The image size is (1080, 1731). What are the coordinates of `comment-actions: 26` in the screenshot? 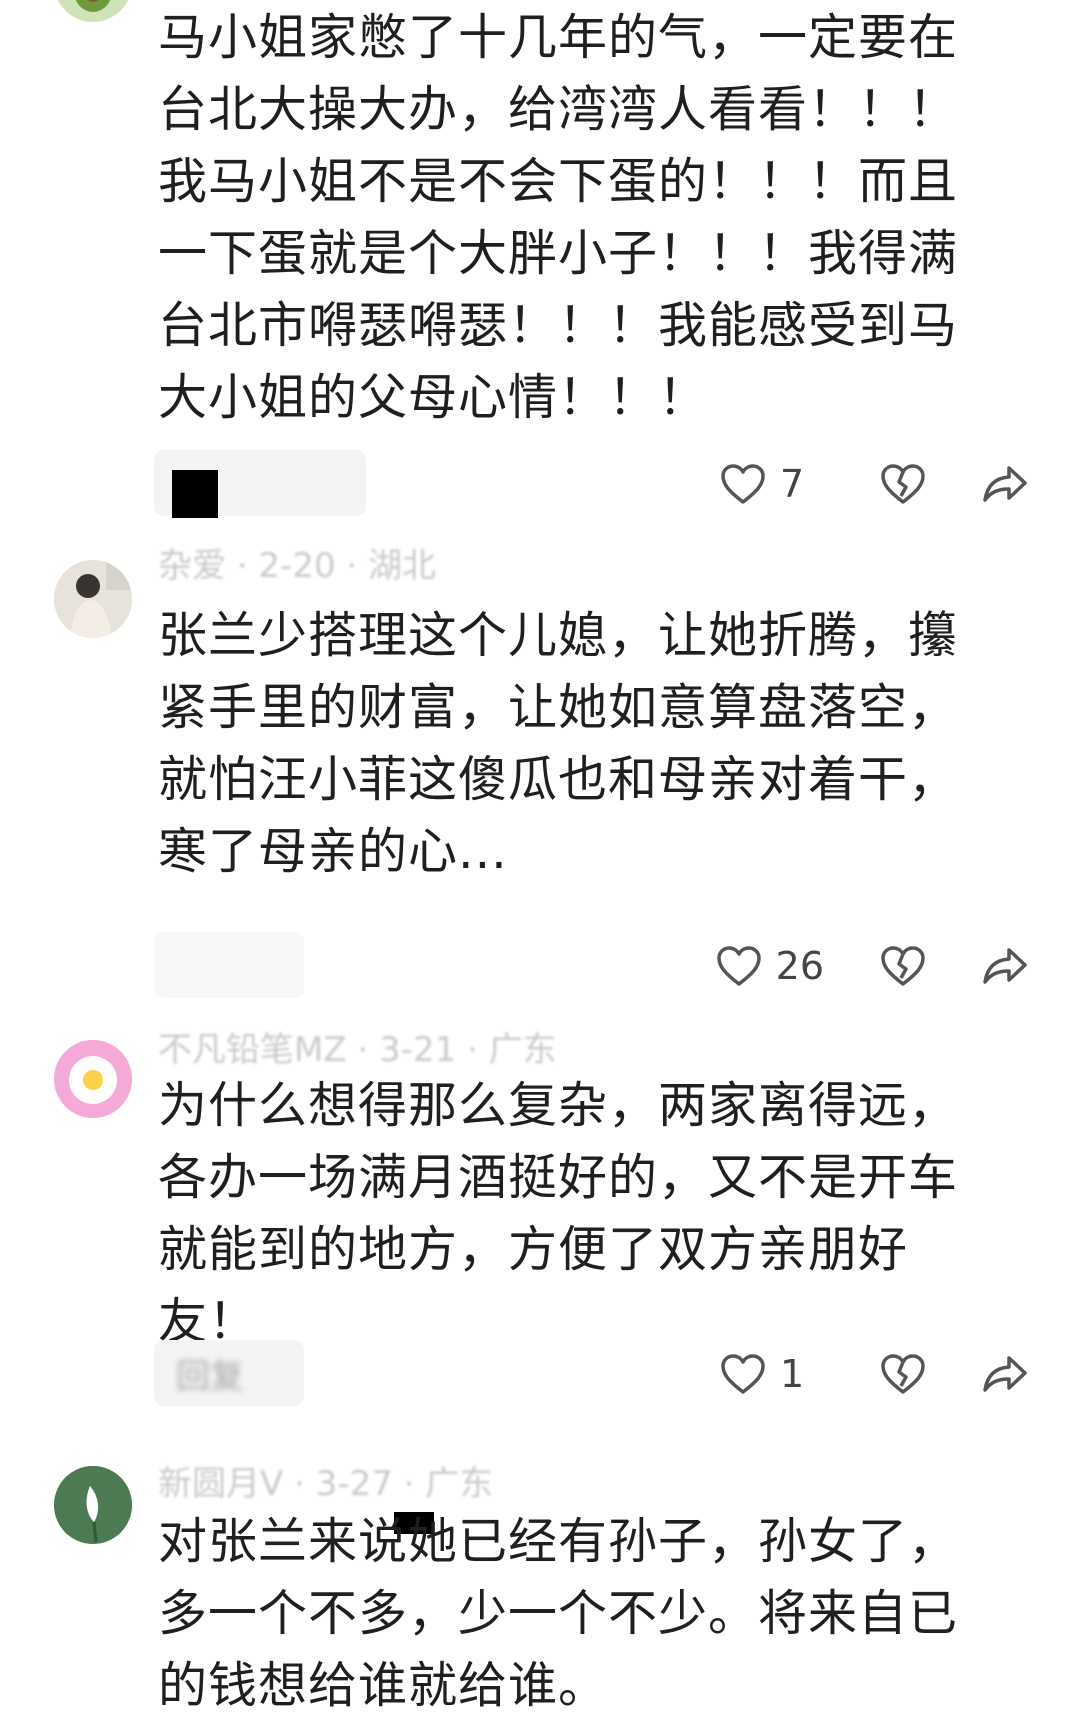 It's located at (872, 966).